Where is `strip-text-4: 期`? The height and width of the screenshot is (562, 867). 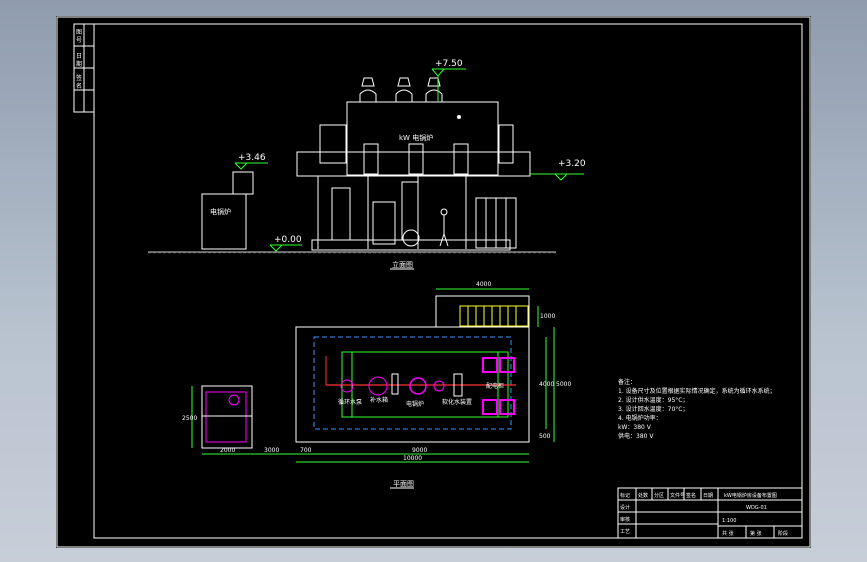
strip-text-4: 期 is located at coordinates (79, 64).